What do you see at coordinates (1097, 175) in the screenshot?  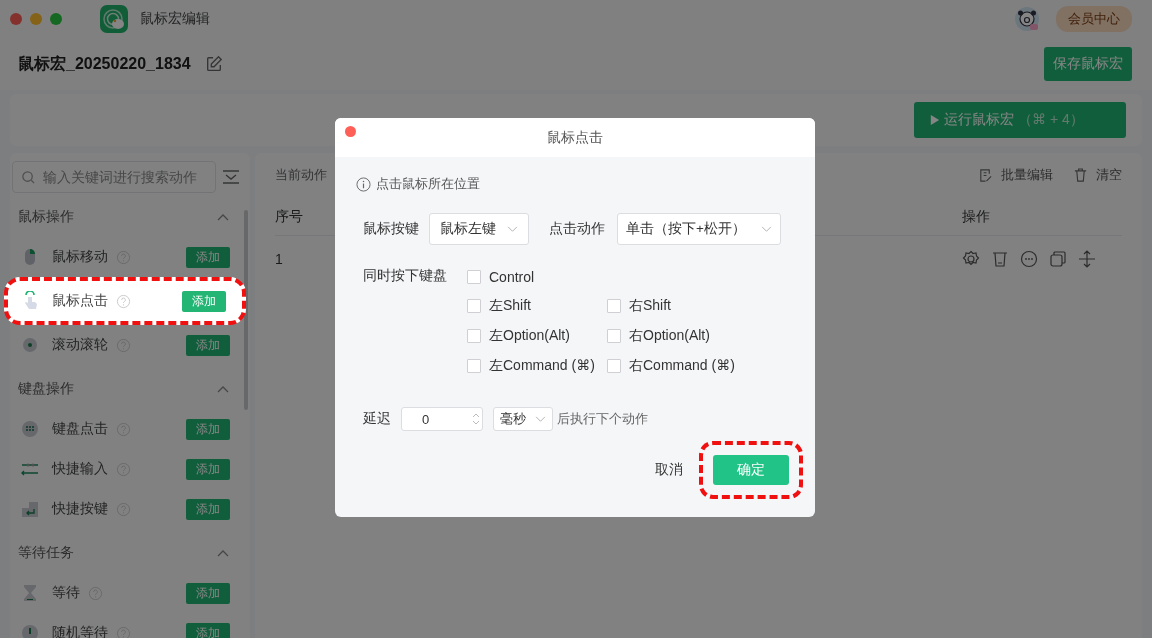 I see `clear-button: 清空` at bounding box center [1097, 175].